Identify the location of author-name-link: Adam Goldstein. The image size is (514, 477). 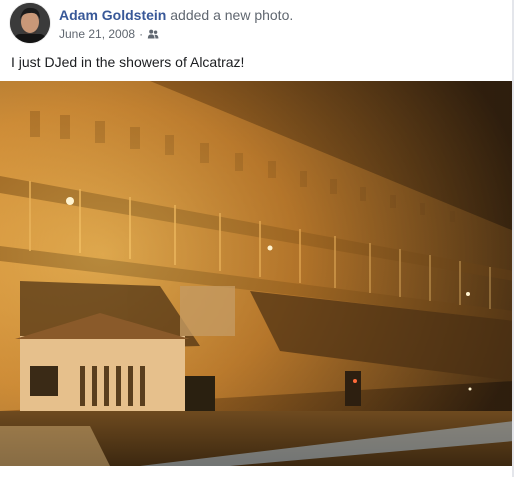
(112, 15).